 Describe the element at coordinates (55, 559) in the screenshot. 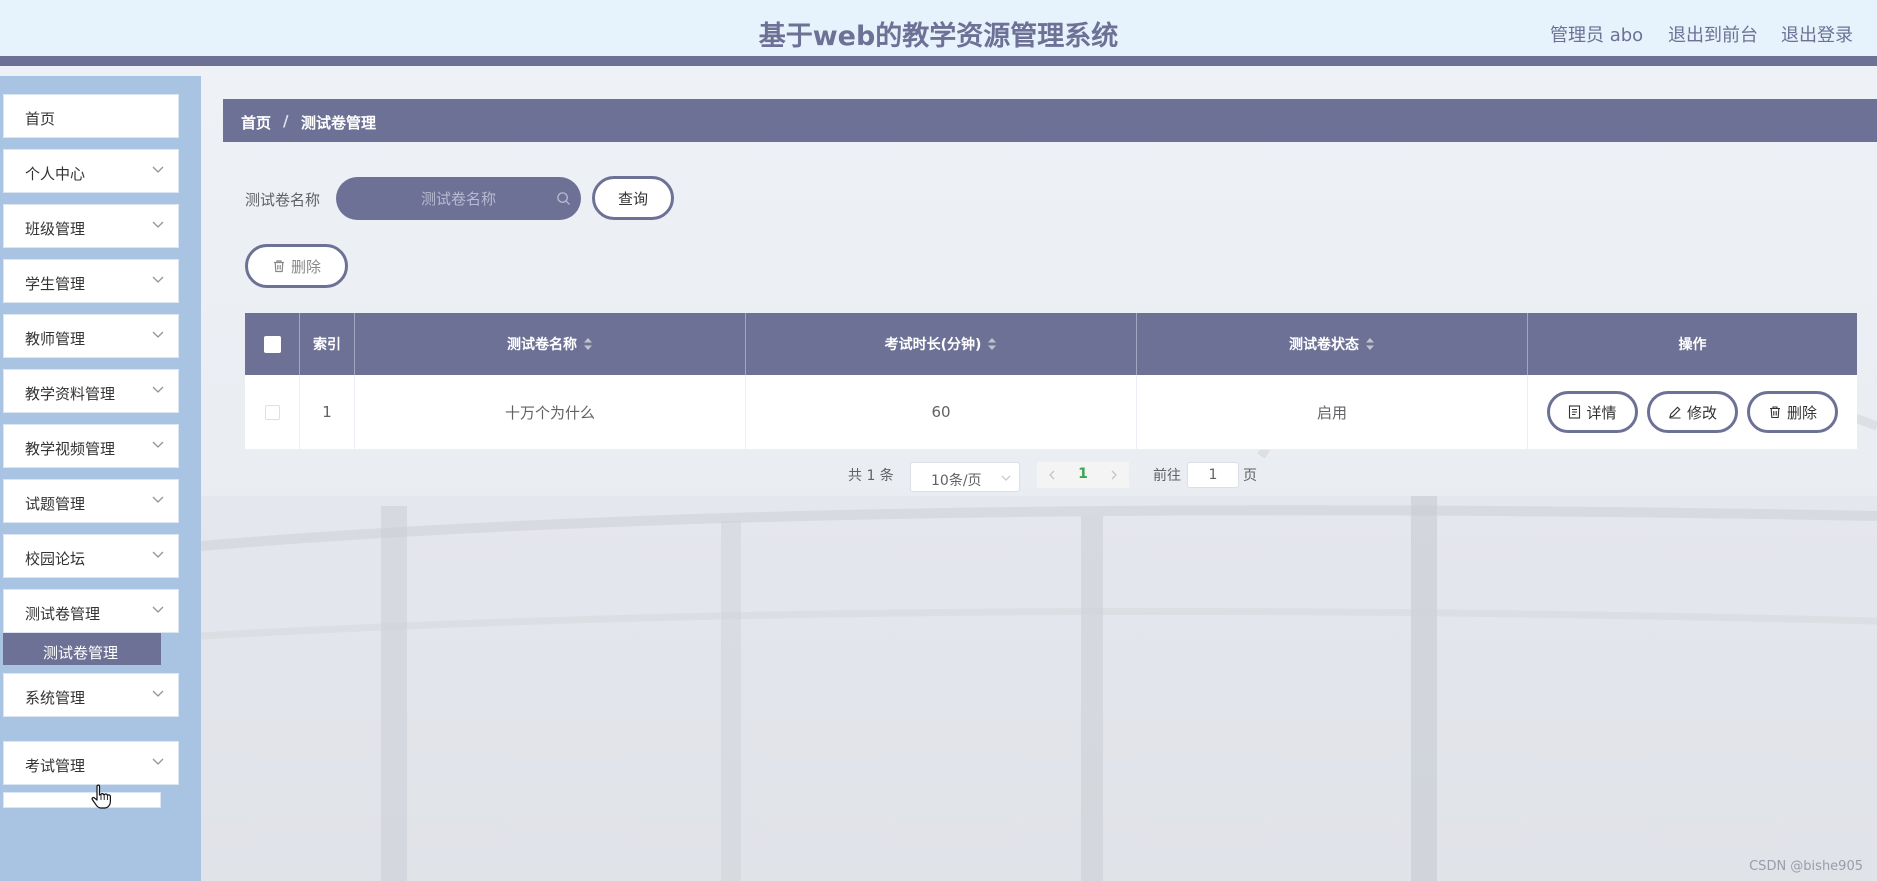

I see `sidebar-item-label: 校园论坛` at that location.